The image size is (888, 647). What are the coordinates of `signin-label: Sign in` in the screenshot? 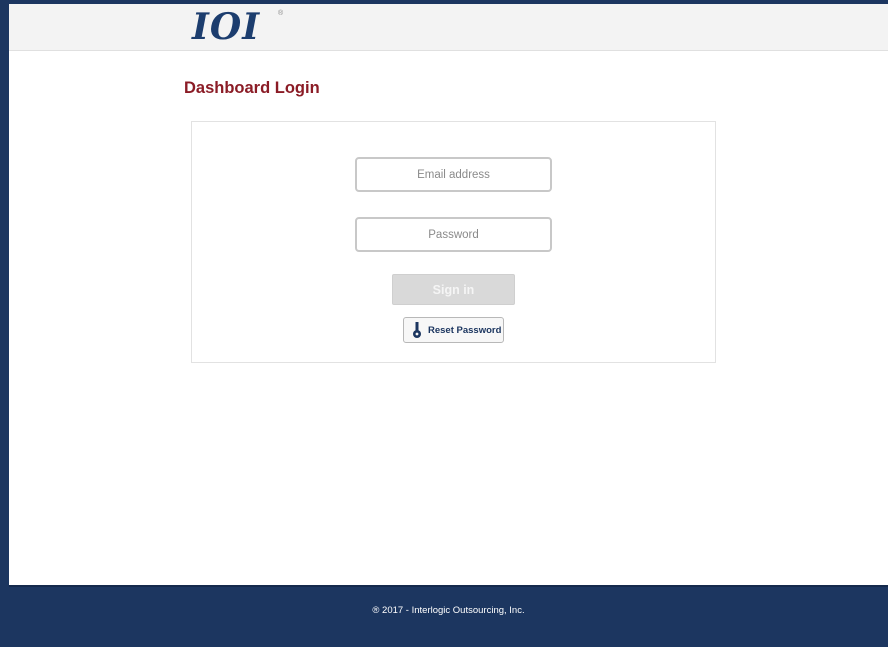 It's located at (453, 289).